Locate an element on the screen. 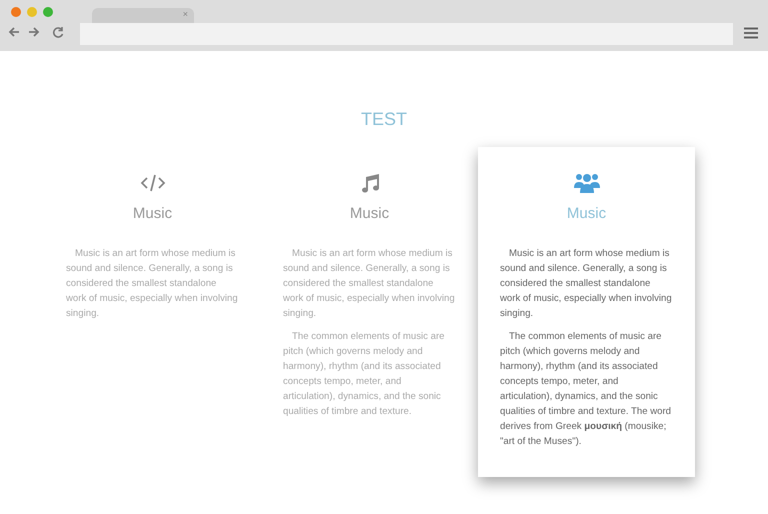  card-paragraph: The common elements of music are pitch (which governs melody and harmony), rhythm (and its associated concepts tempo, meter, and articulation), dynamics, and the sonic qualities of timbre and texture. is located at coordinates (364, 374).